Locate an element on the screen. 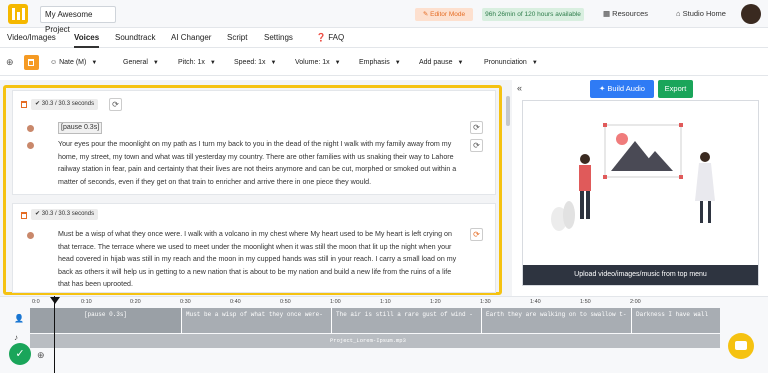 This screenshot has width=768, height=373. delete-button is located at coordinates (31, 62).